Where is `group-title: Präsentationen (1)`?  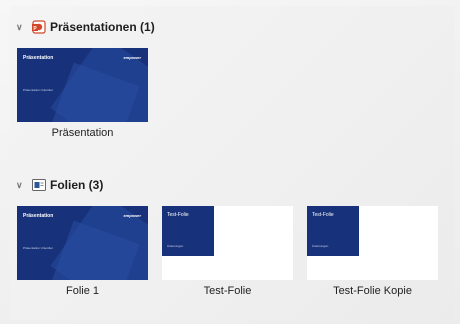
group-title: Präsentationen (1) is located at coordinates (102, 27).